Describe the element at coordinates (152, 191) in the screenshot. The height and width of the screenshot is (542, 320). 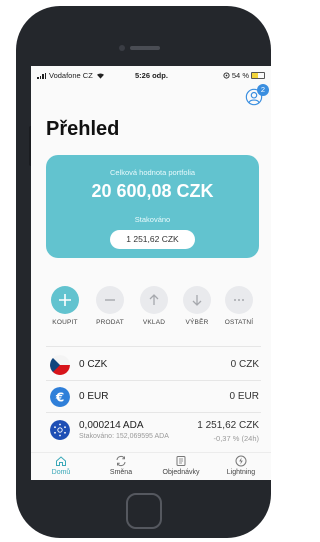
I see `portfolio-value: 20 600,08 CZK` at that location.